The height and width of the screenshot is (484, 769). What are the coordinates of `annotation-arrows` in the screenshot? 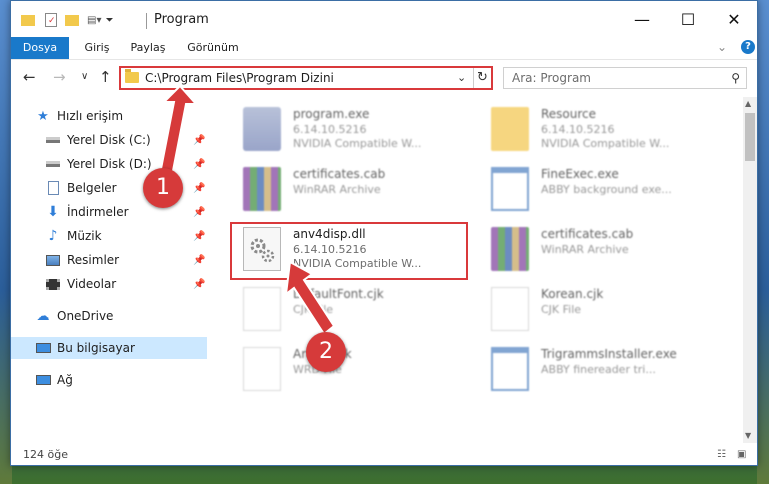 It's located at (247, 210).